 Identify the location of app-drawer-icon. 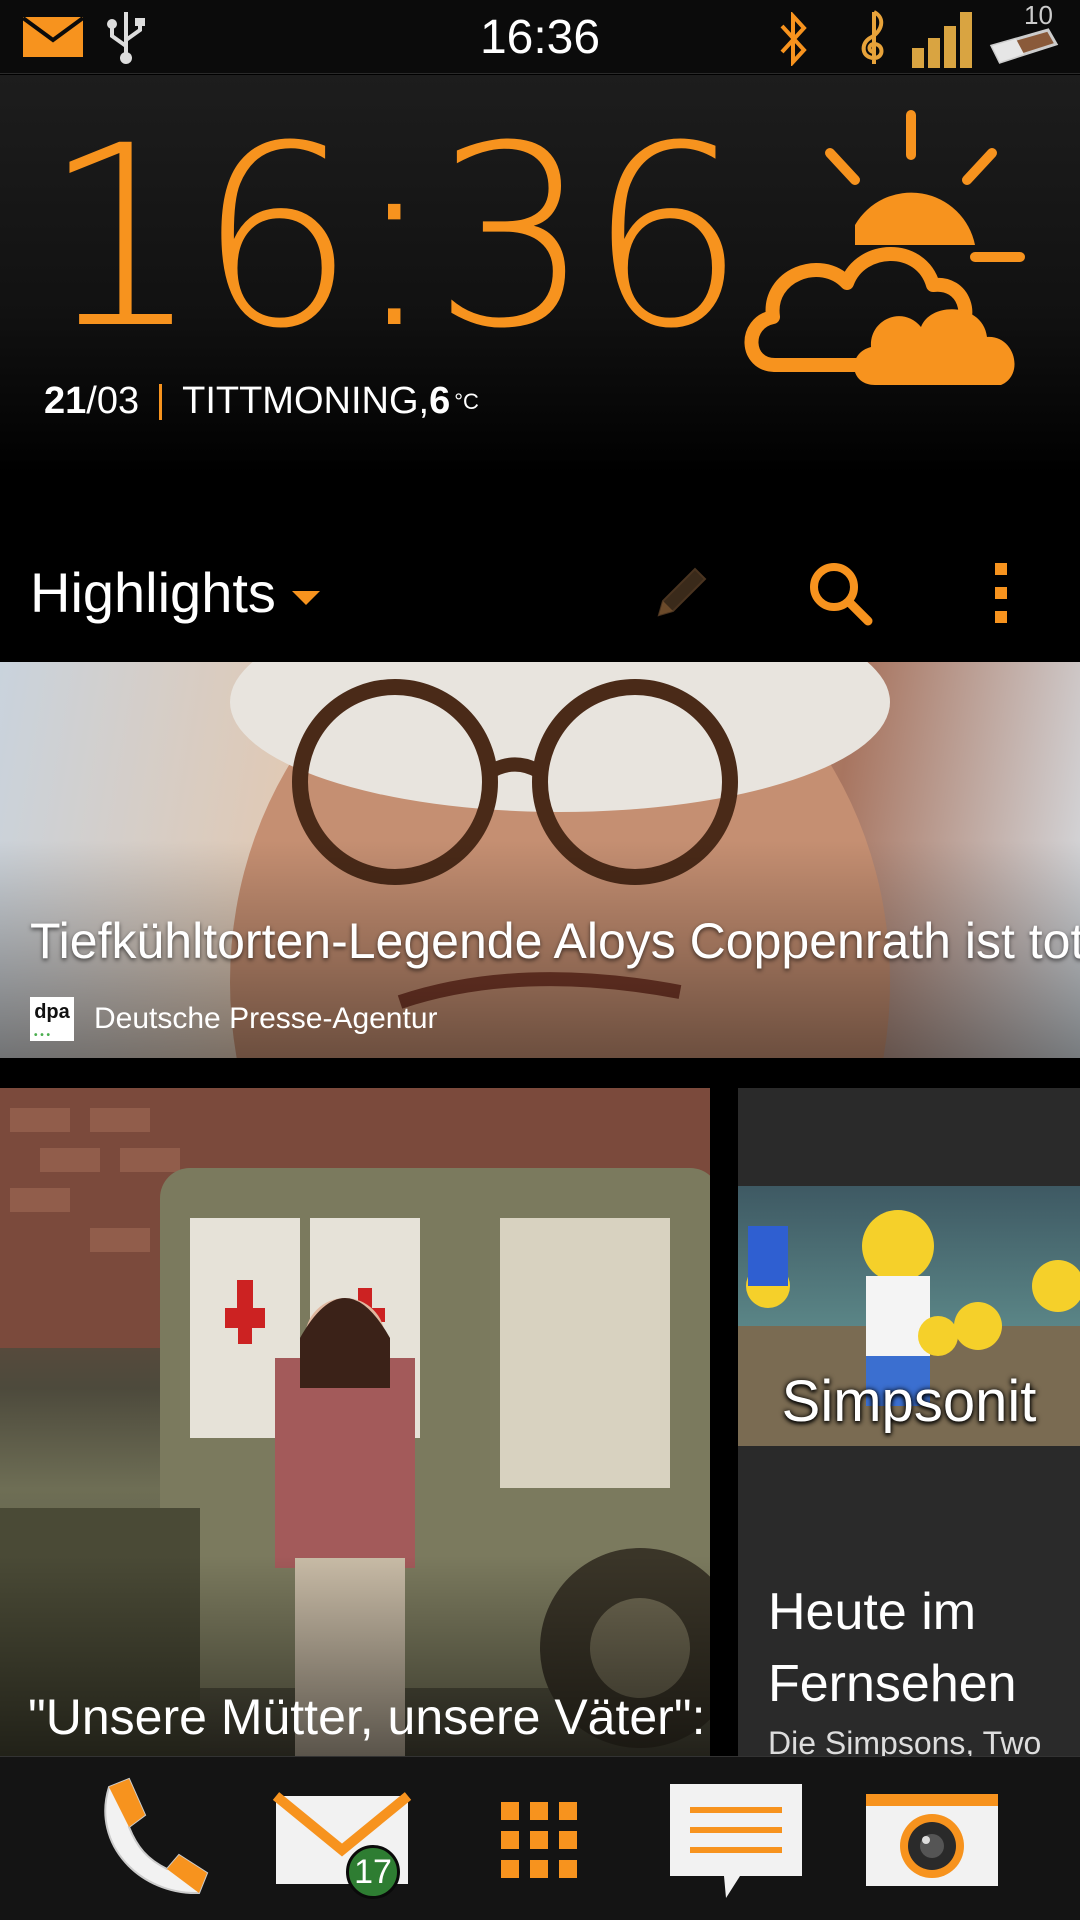
(539, 1842).